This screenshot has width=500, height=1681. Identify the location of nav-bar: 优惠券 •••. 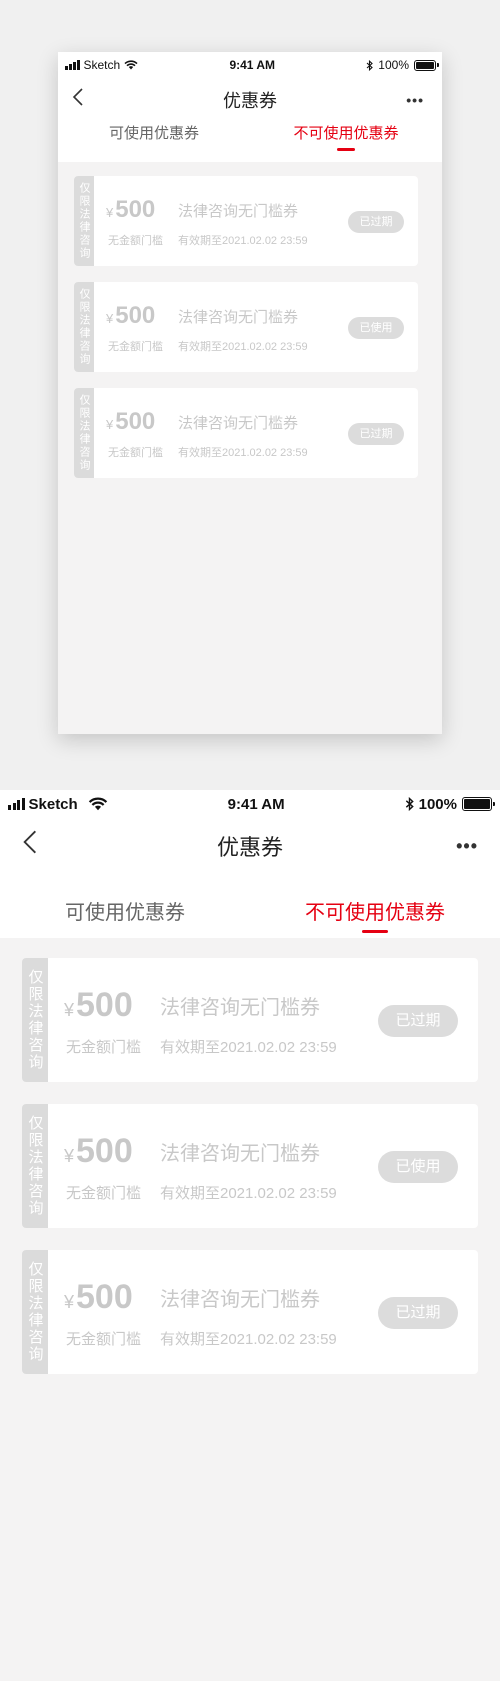
(250, 846).